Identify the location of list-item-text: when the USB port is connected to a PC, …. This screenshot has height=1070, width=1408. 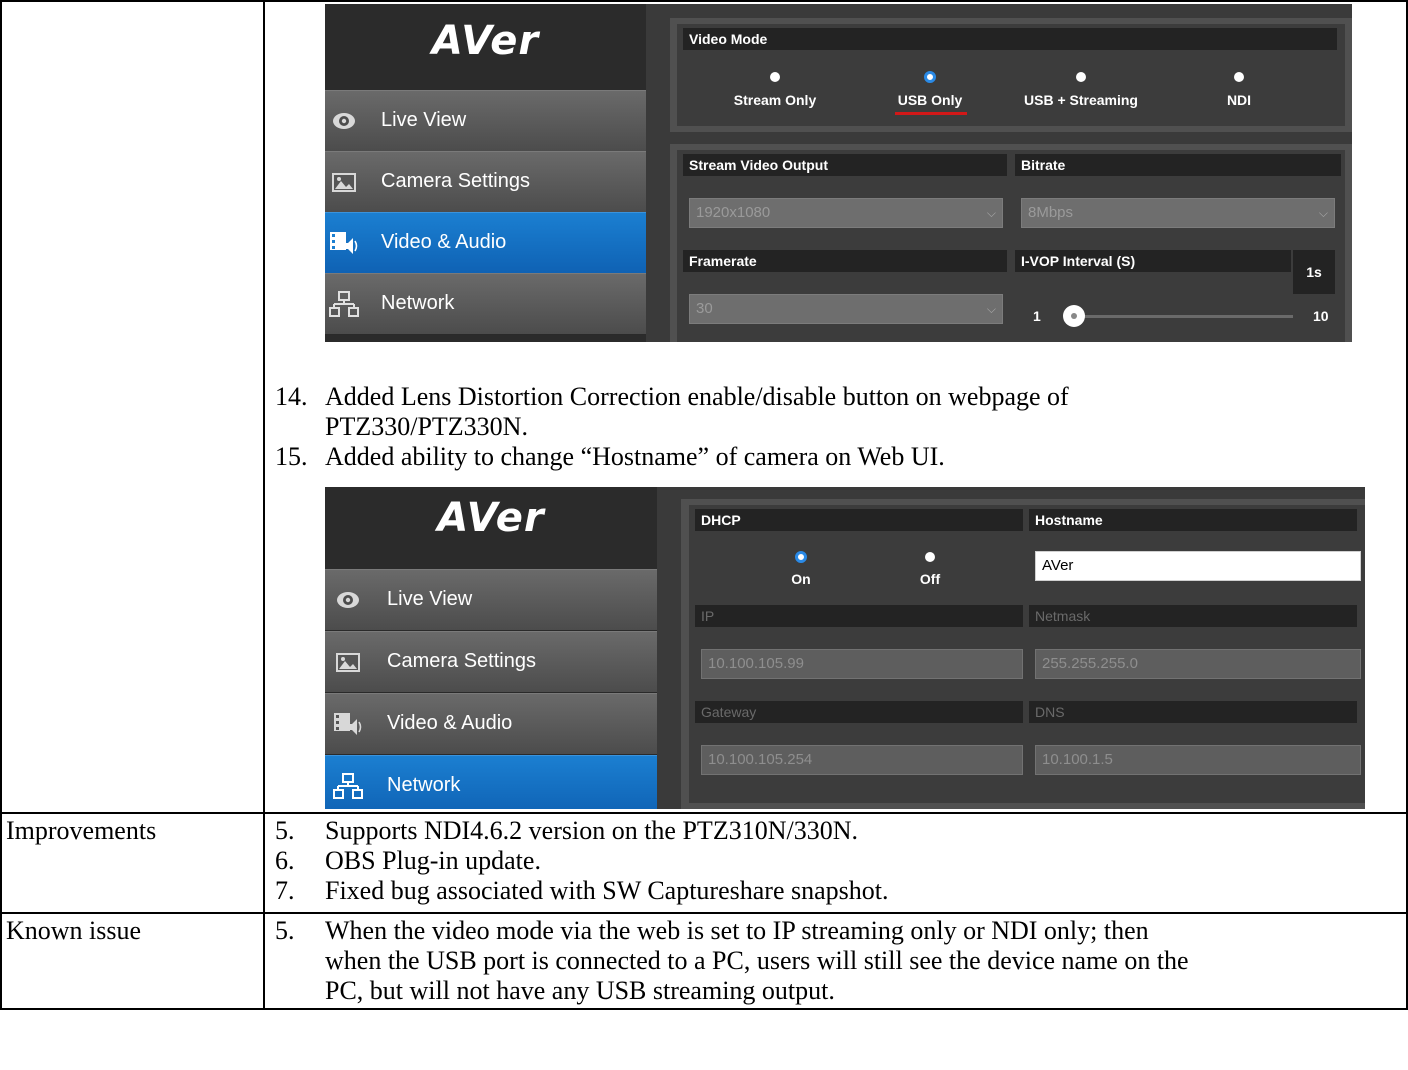
(757, 960).